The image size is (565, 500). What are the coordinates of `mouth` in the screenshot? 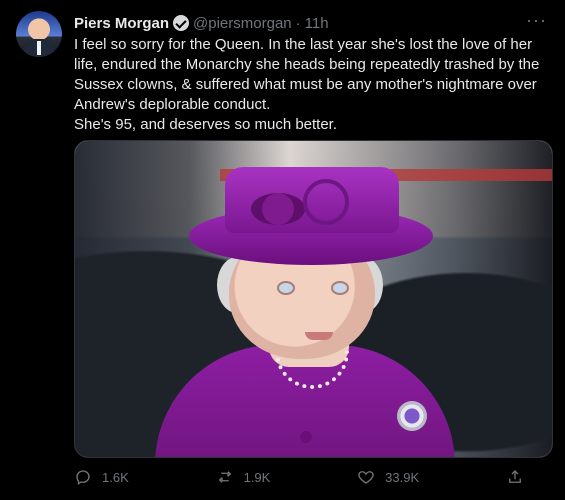 It's located at (319, 336).